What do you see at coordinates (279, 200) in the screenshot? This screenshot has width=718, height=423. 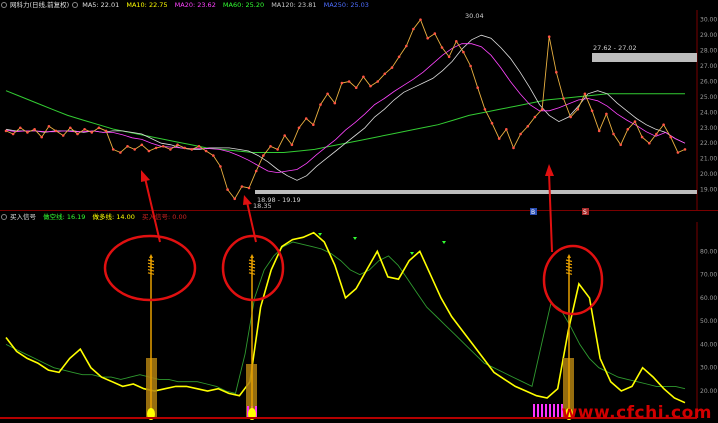 I see `low-range-label: 18.98 - 19.19` at bounding box center [279, 200].